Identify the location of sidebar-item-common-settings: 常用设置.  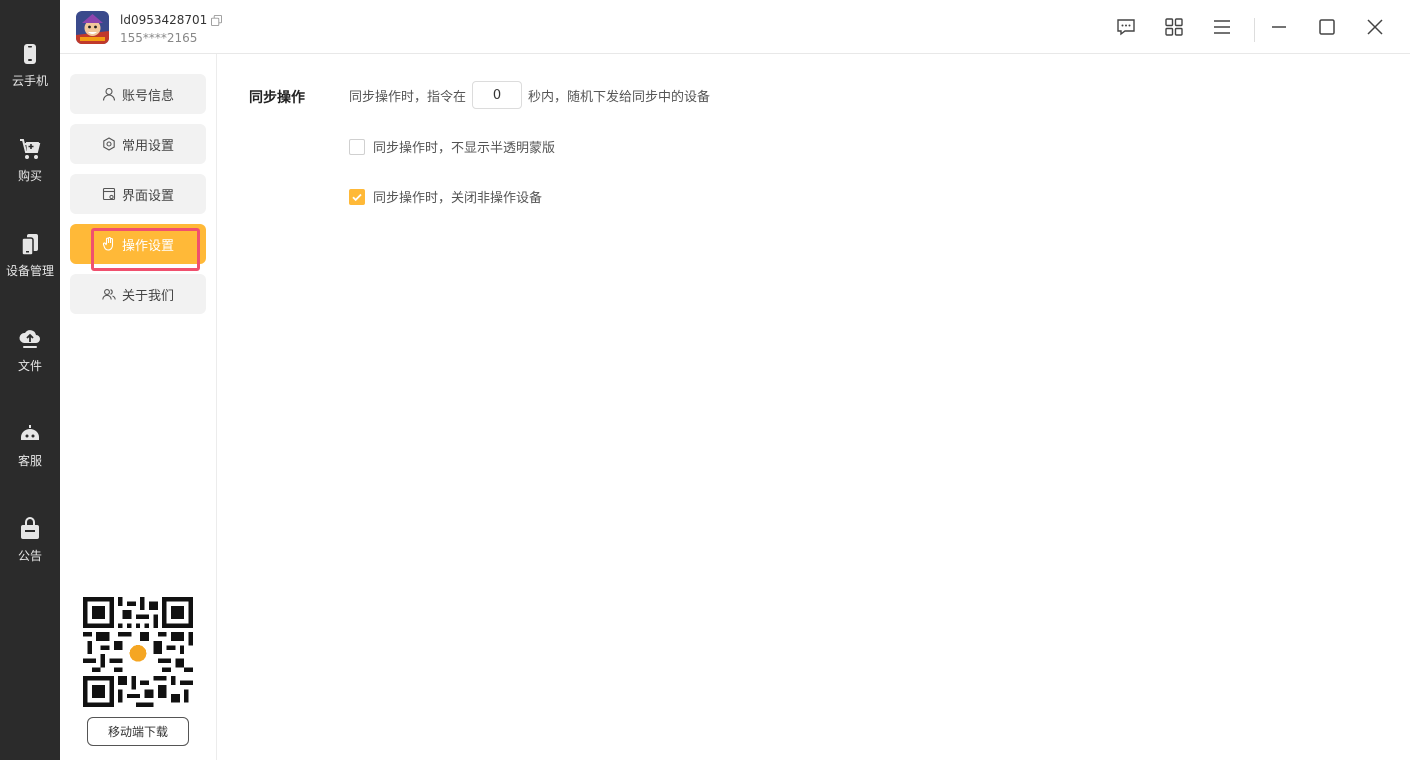
(138, 144).